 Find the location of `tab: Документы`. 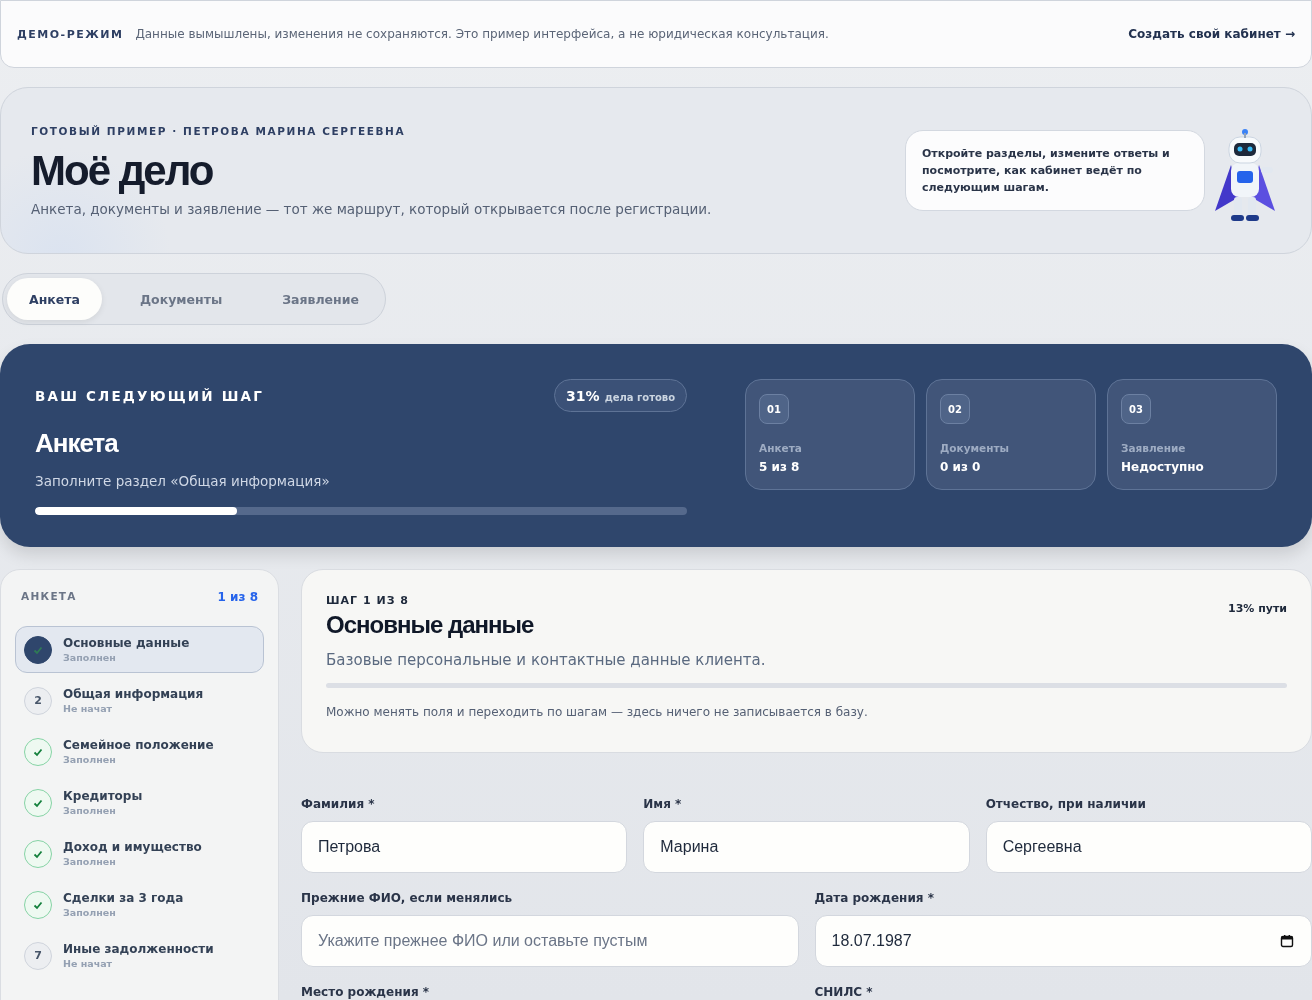

tab: Документы is located at coordinates (181, 299).